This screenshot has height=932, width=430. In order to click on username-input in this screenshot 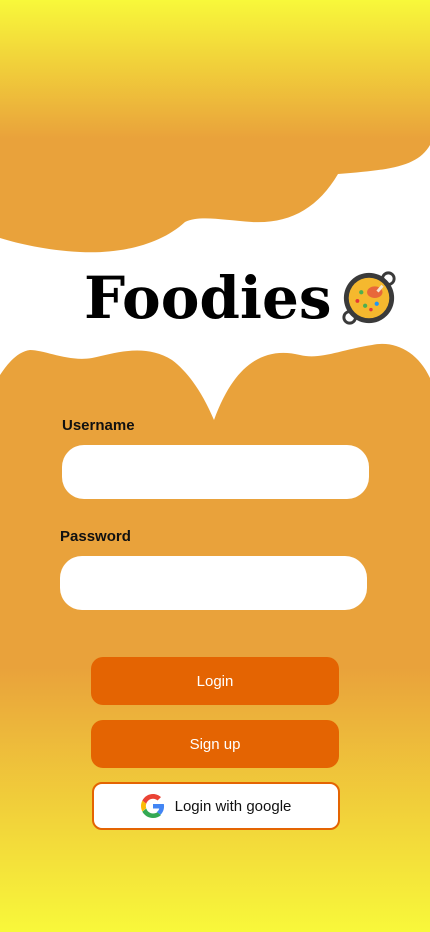, I will do `click(215, 472)`.